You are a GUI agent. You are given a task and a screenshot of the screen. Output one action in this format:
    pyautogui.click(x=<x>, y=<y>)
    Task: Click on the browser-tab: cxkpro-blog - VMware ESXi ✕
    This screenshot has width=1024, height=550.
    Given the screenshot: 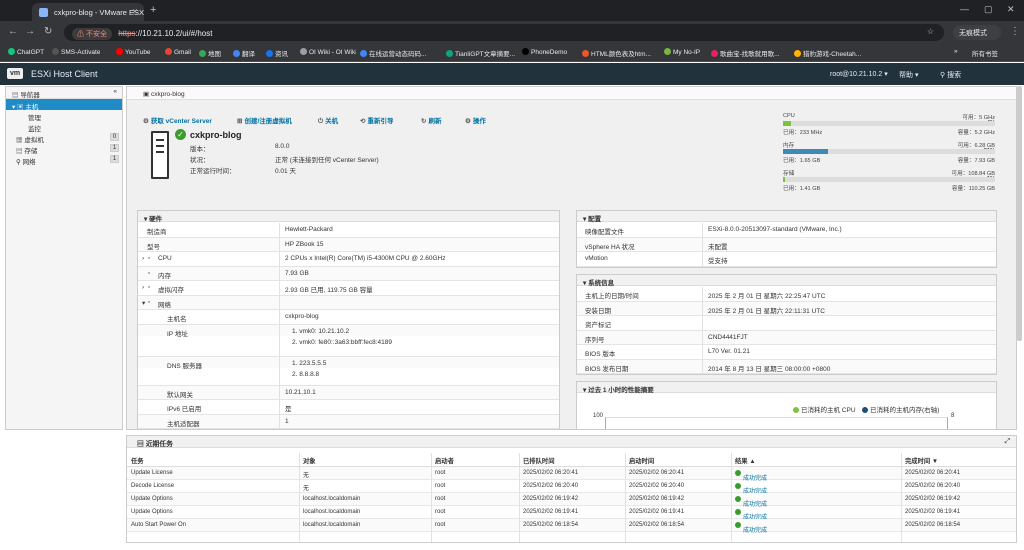 What is the action you would take?
    pyautogui.click(x=88, y=12)
    